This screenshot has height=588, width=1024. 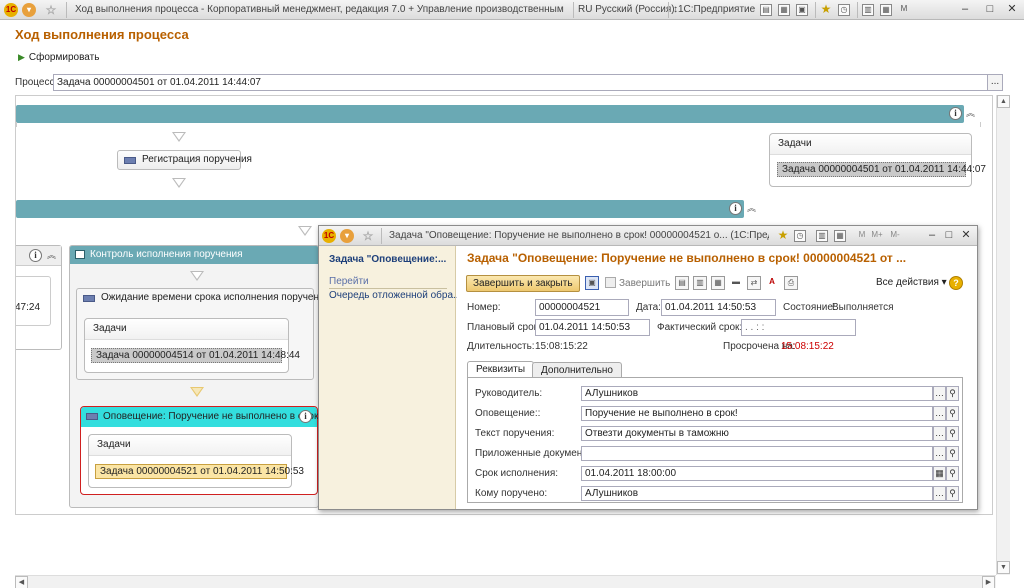 What do you see at coordinates (592, 283) in the screenshot?
I see `save-icon: ▣` at bounding box center [592, 283].